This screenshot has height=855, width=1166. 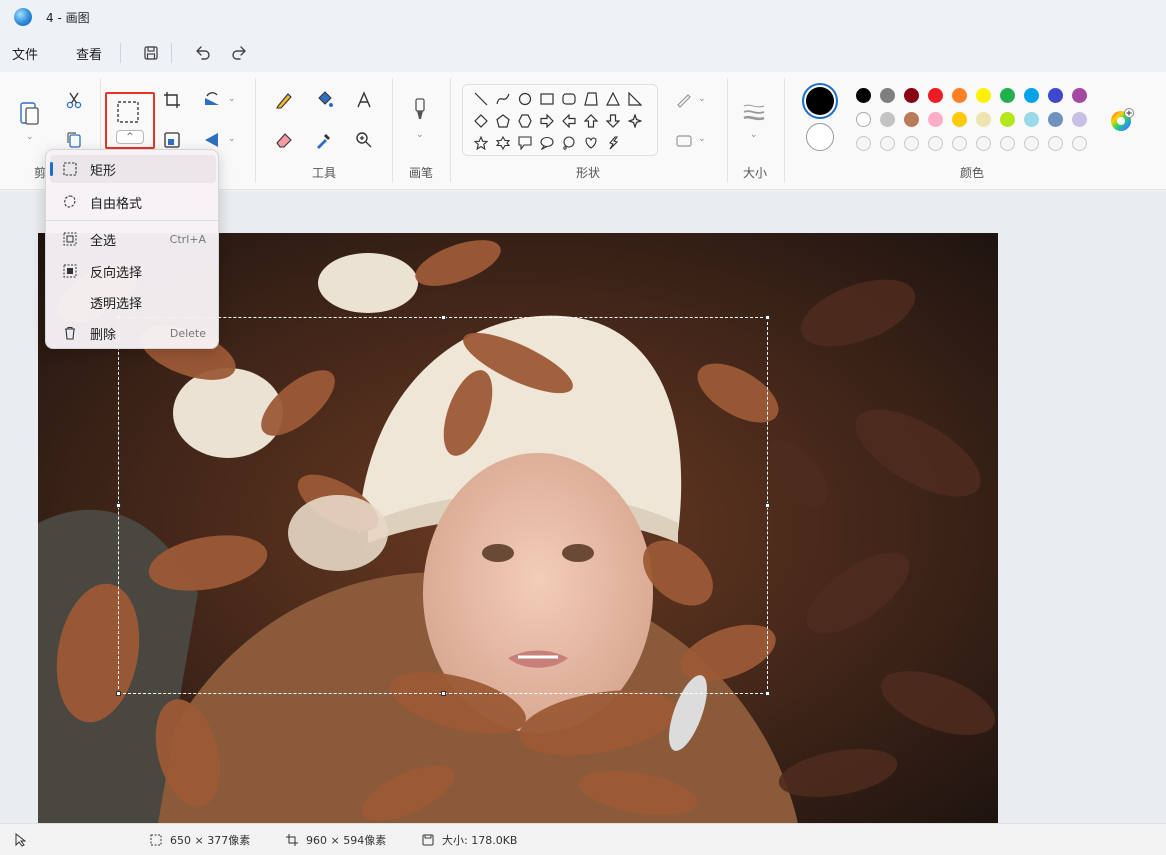 I want to click on select-tool-highlight: ^, so click(x=130, y=120).